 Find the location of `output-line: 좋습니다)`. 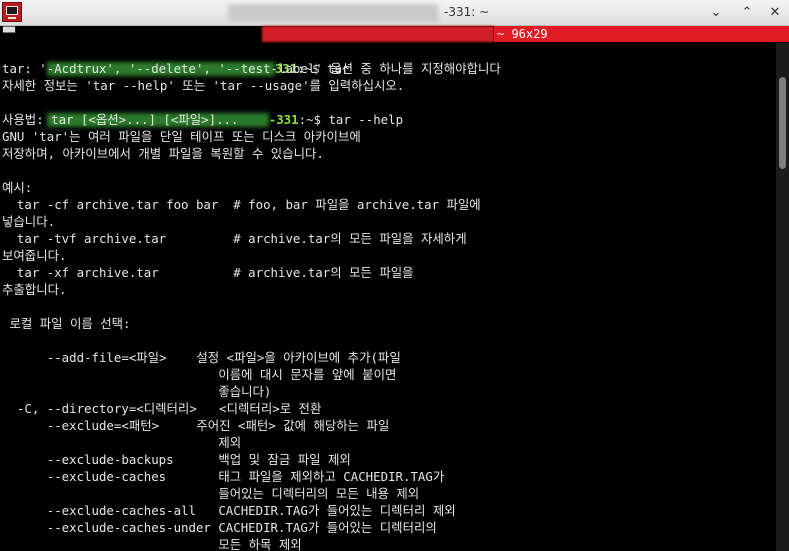

output-line: 좋습니다) is located at coordinates (137, 391).